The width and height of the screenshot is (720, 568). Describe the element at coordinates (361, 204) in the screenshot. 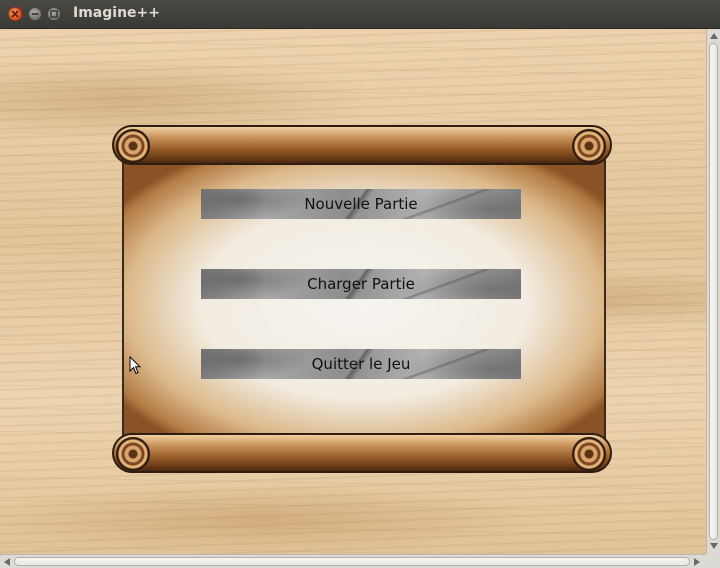

I see `new-game-button: Nouvelle Partie` at that location.